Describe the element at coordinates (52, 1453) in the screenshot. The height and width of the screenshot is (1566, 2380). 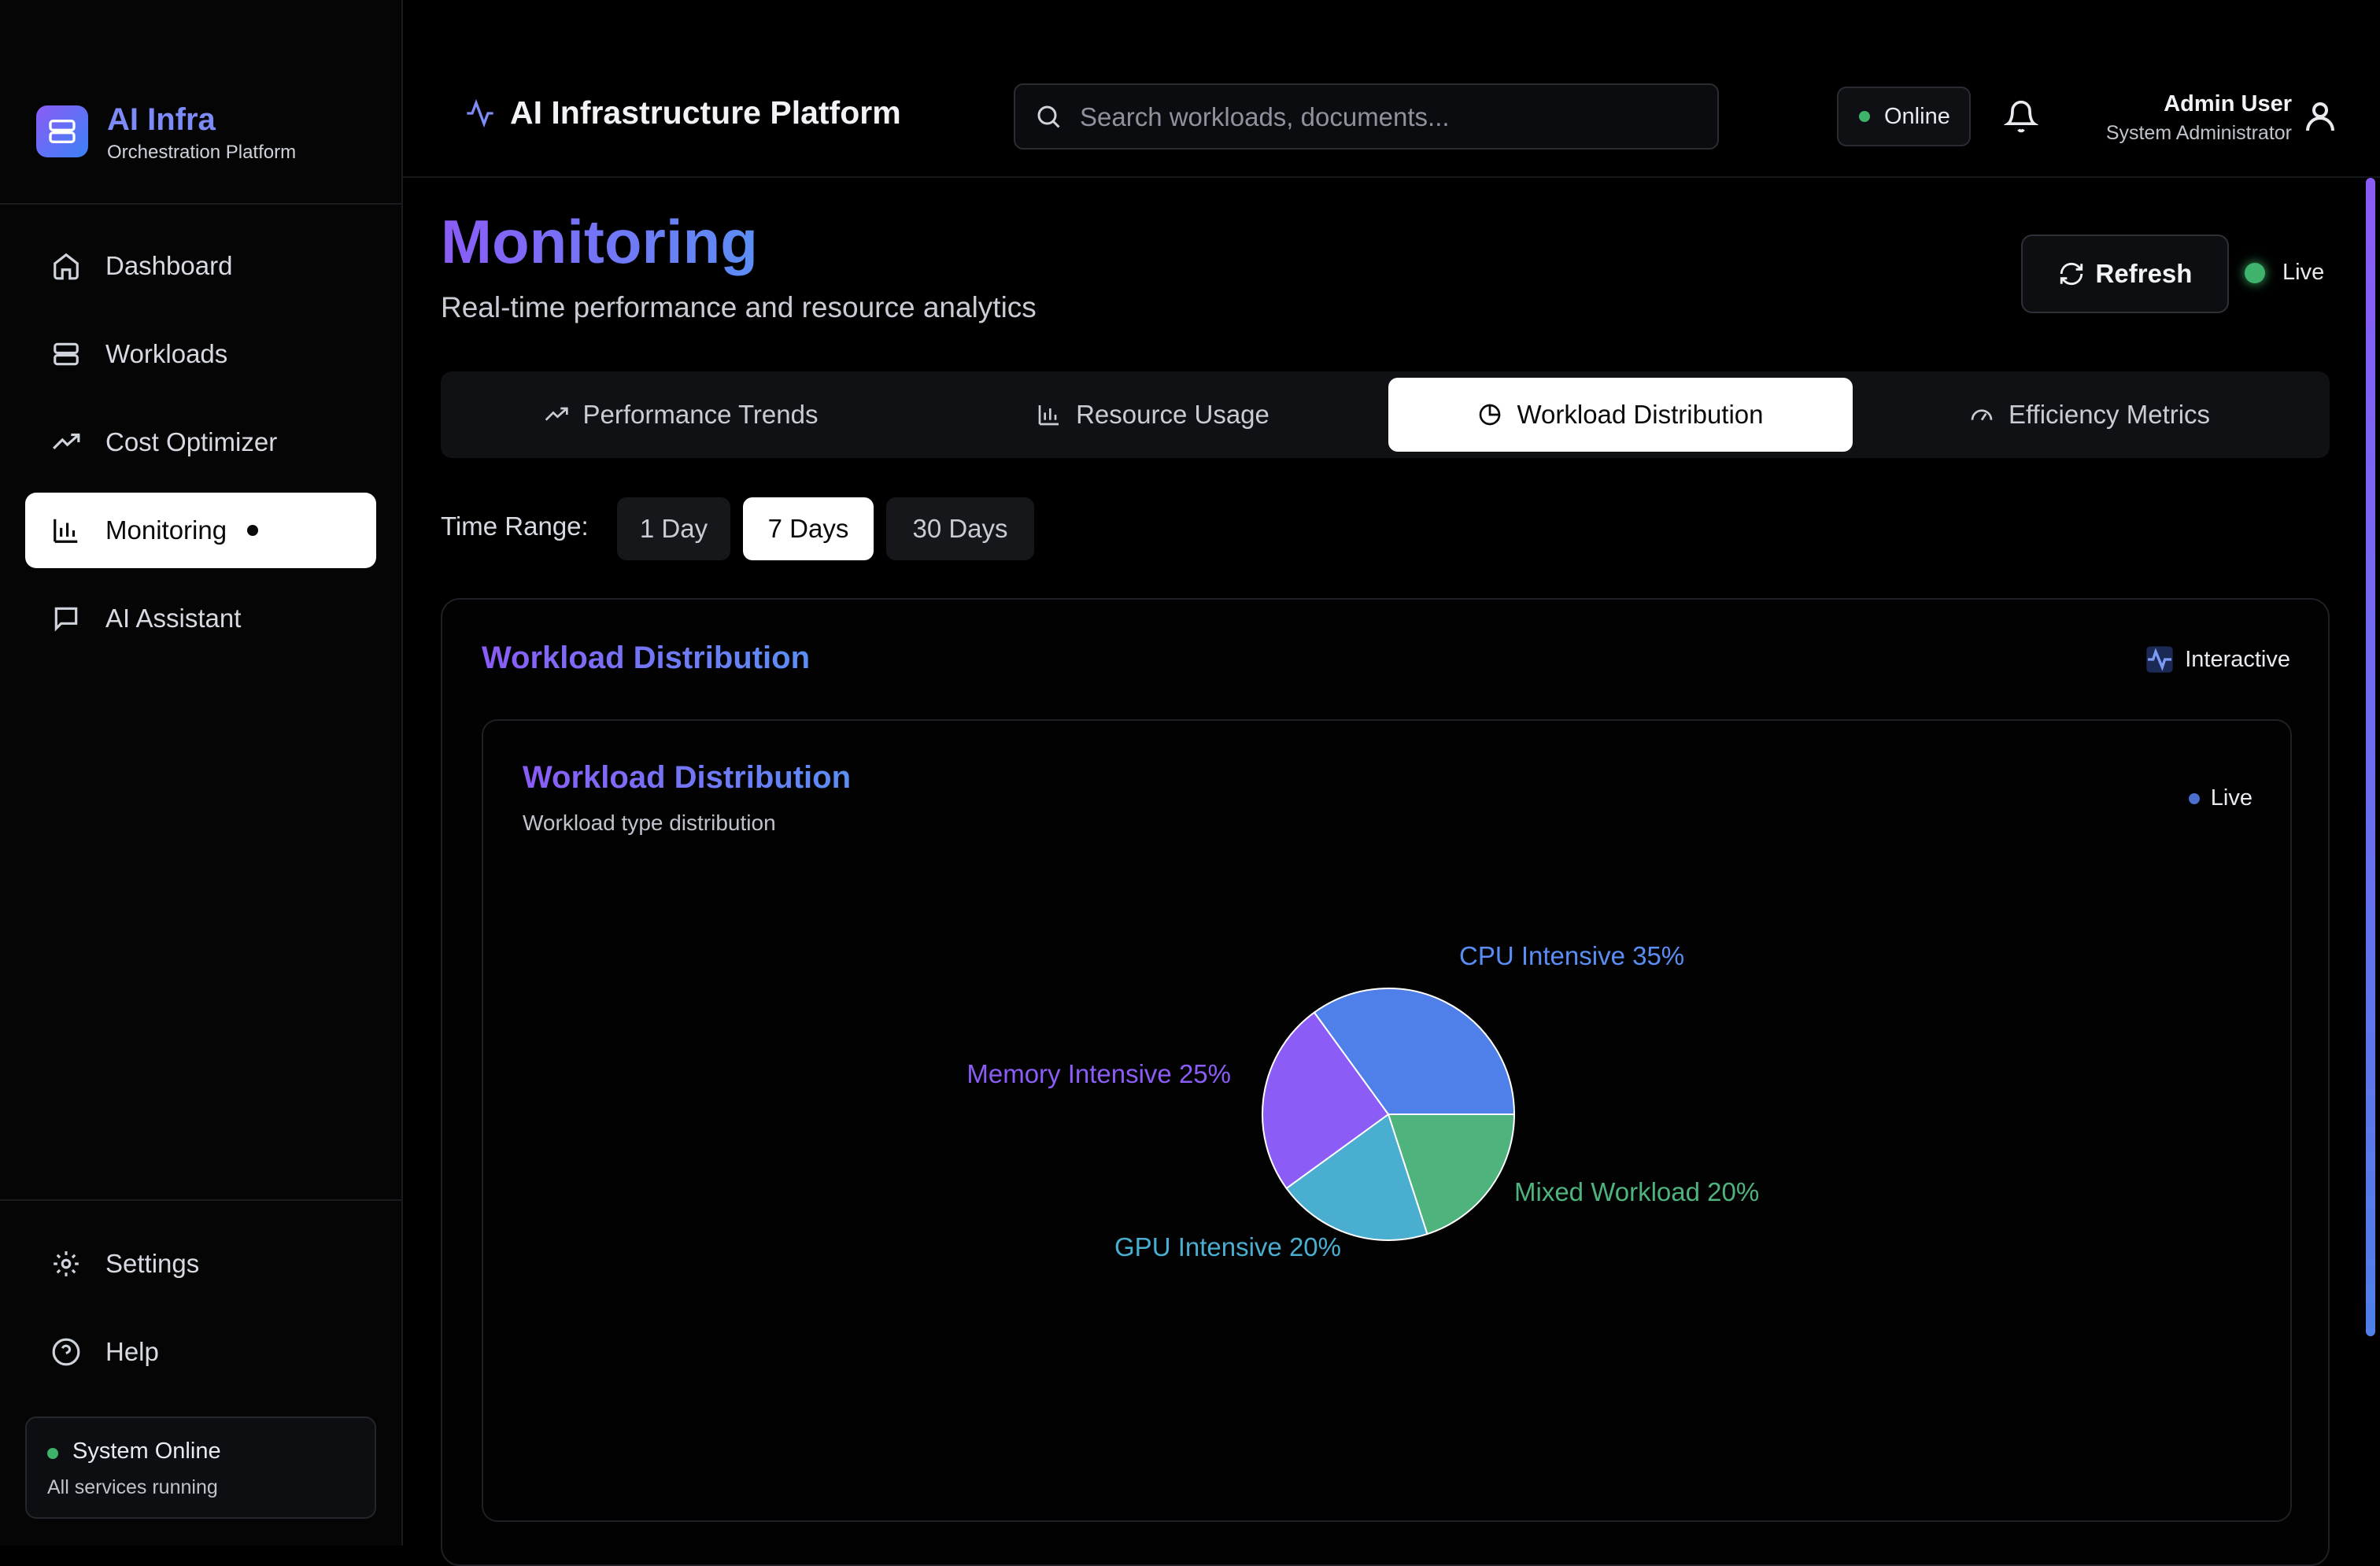
I see `status-dot` at that location.